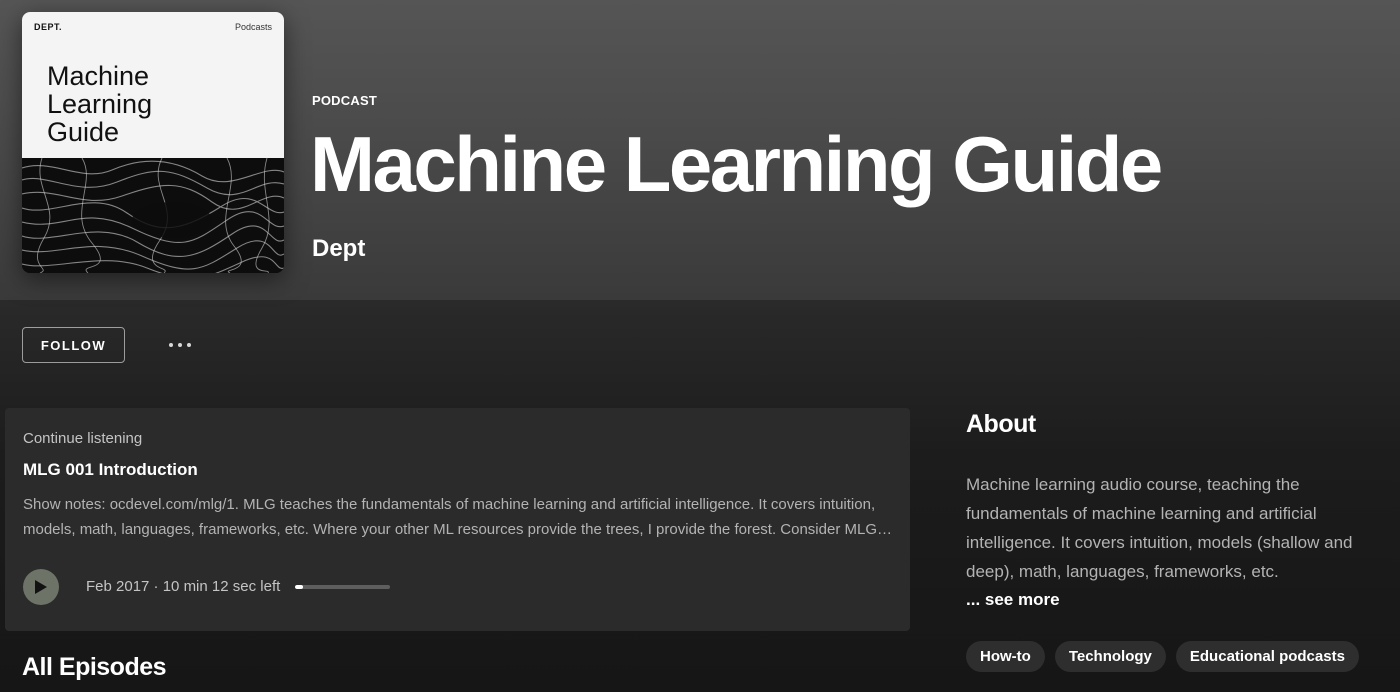 This screenshot has height=692, width=1400. What do you see at coordinates (100, 104) in the screenshot?
I see `cover-title-line: Learning` at bounding box center [100, 104].